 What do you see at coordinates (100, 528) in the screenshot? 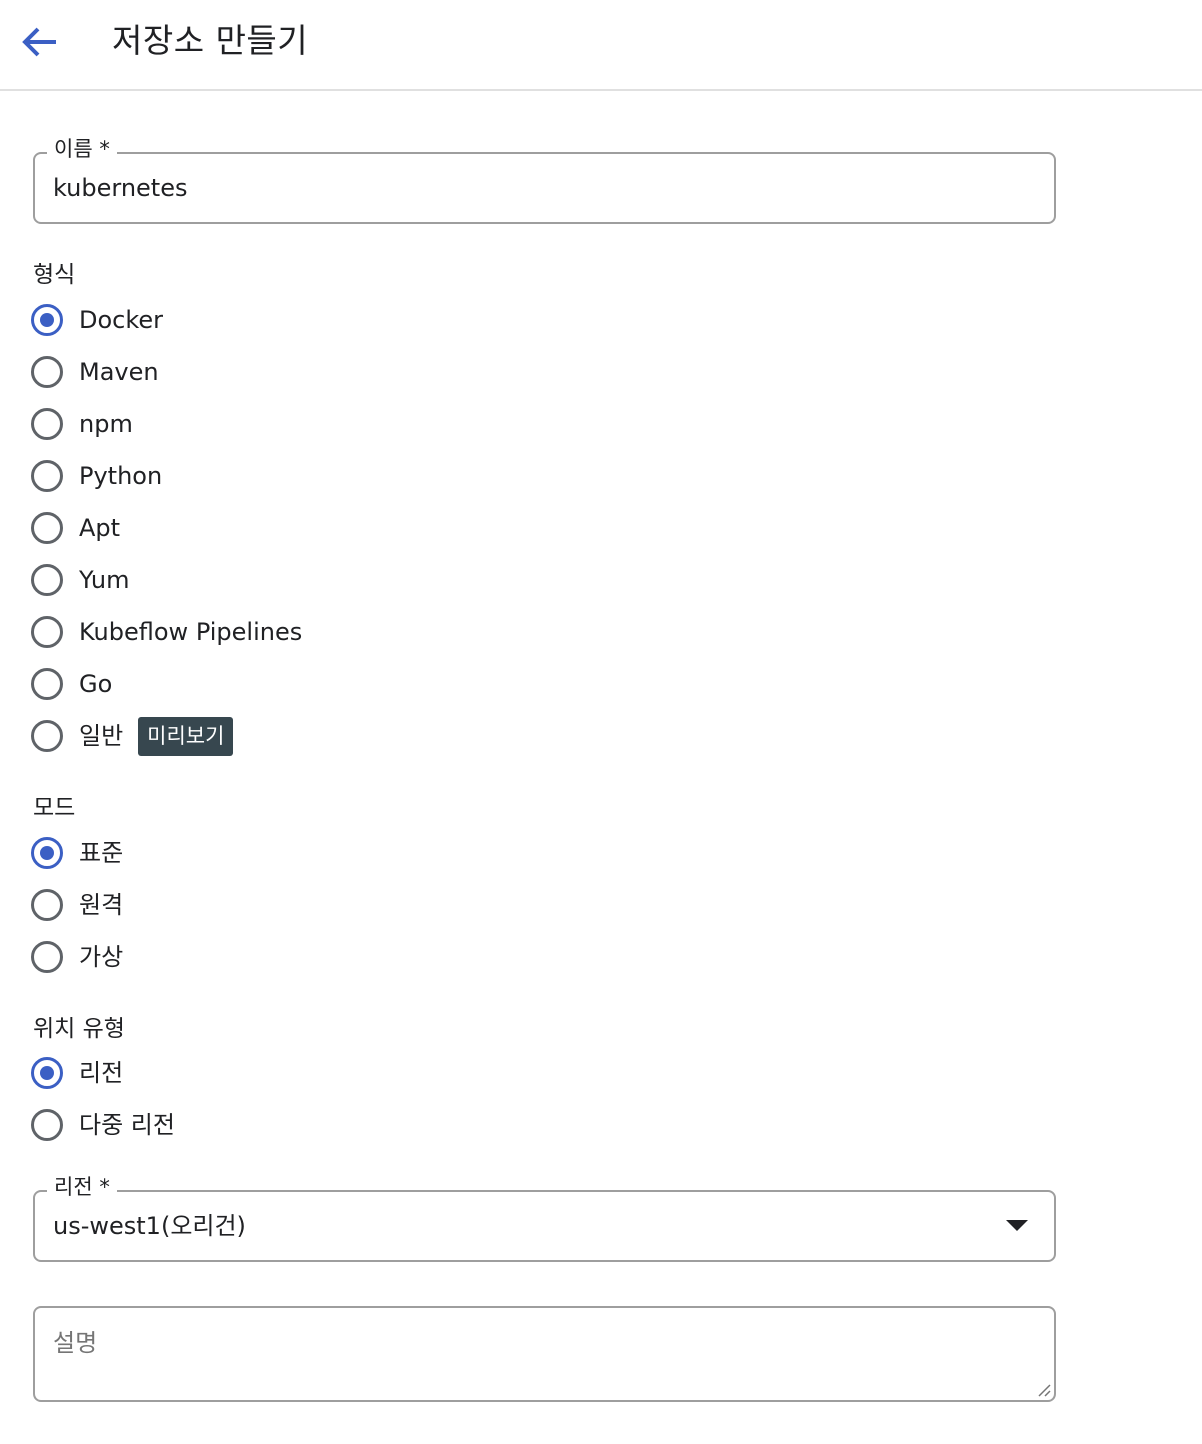
I see `radio-label: Apt` at bounding box center [100, 528].